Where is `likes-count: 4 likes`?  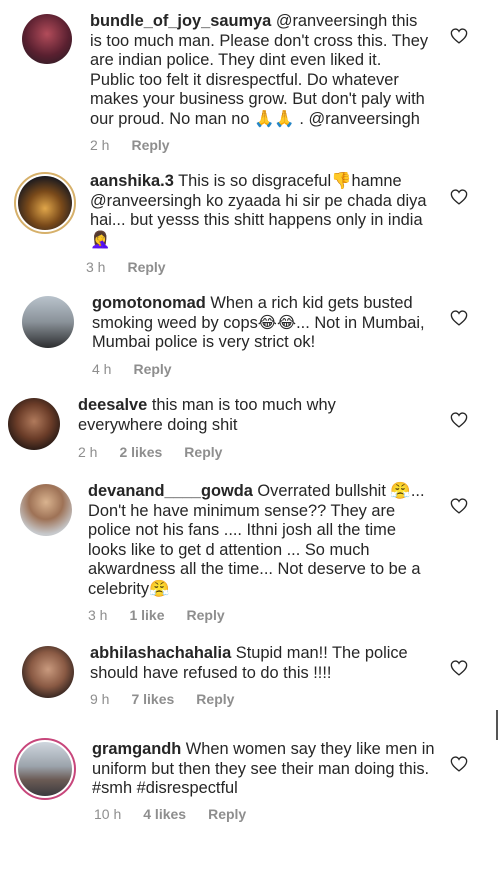 likes-count: 4 likes is located at coordinates (164, 814).